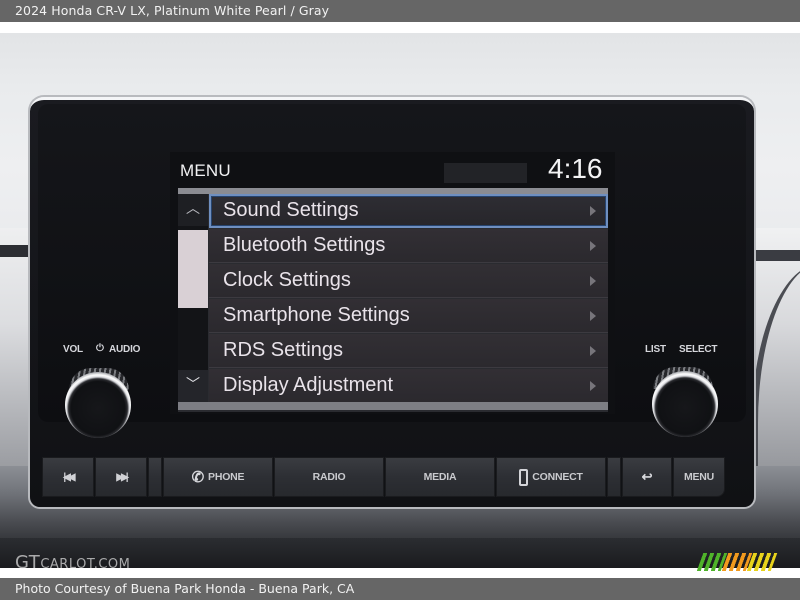  I want to click on next-track-button: ▶▶|, so click(121, 477).